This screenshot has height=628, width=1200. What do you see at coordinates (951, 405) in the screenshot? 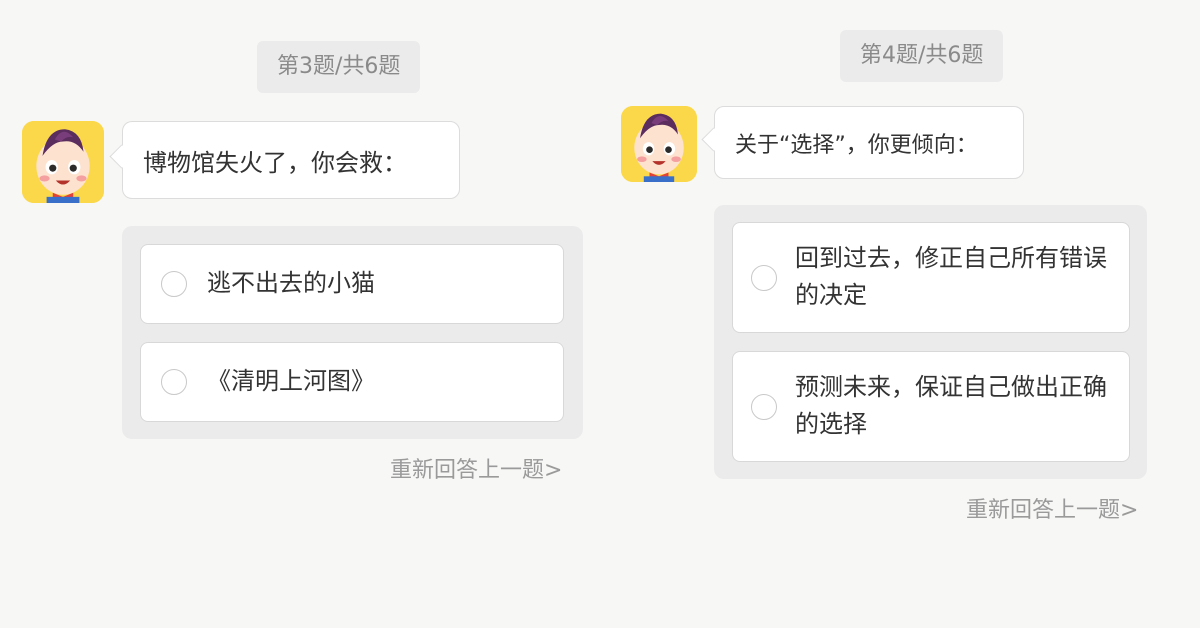
I see `option-label: 预测未来，保证自己做出正确的选择` at bounding box center [951, 405].